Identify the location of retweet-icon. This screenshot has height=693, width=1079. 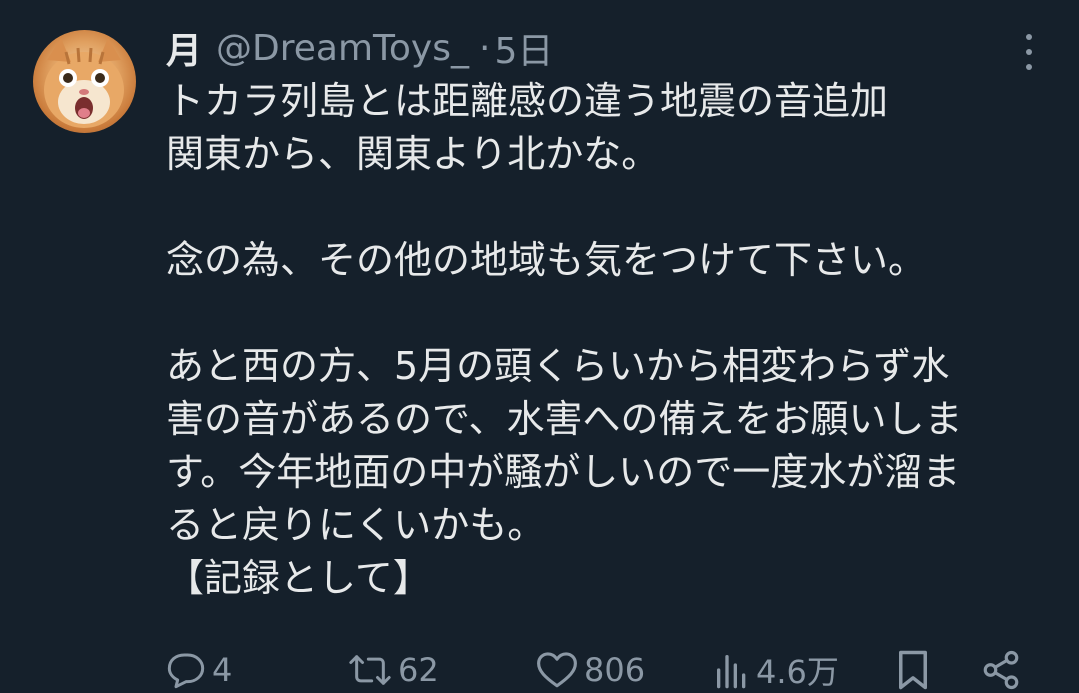
(370, 670).